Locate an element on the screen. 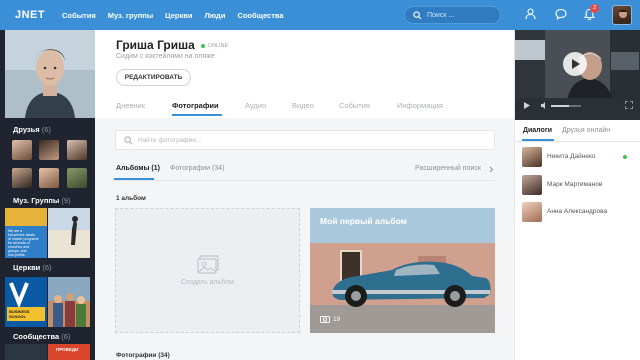 The image size is (640, 360). groups-section-title: Муз. Группы (9) is located at coordinates (42, 200).